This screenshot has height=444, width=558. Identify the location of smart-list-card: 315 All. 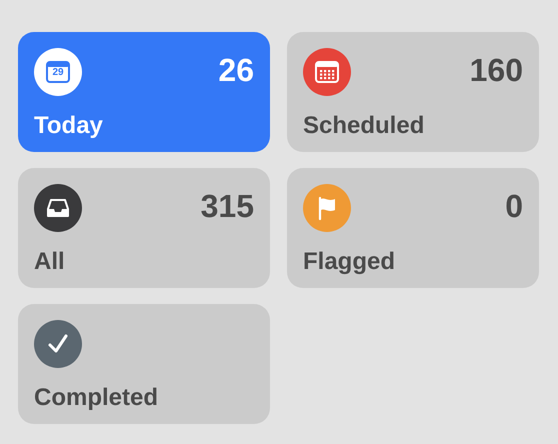
(144, 228).